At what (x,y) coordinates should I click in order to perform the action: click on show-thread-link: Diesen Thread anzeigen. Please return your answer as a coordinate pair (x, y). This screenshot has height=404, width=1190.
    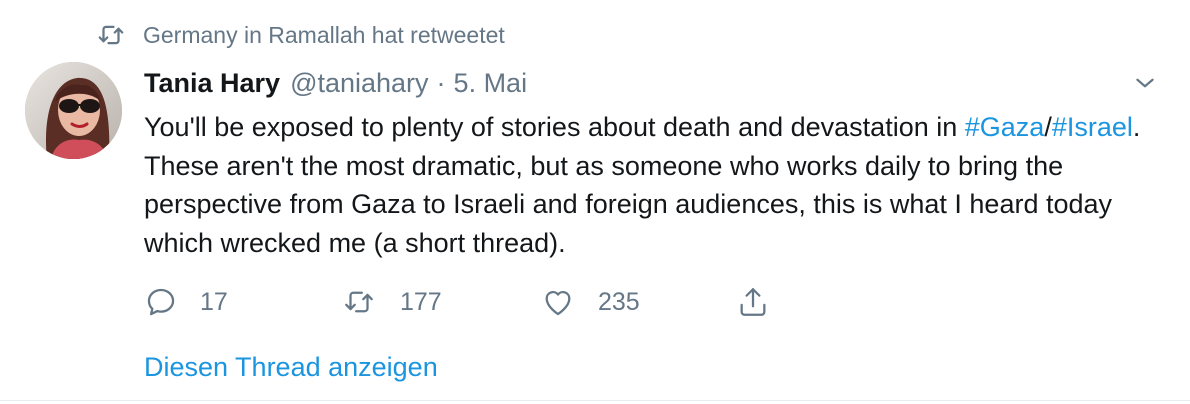
    Looking at the image, I should click on (291, 367).